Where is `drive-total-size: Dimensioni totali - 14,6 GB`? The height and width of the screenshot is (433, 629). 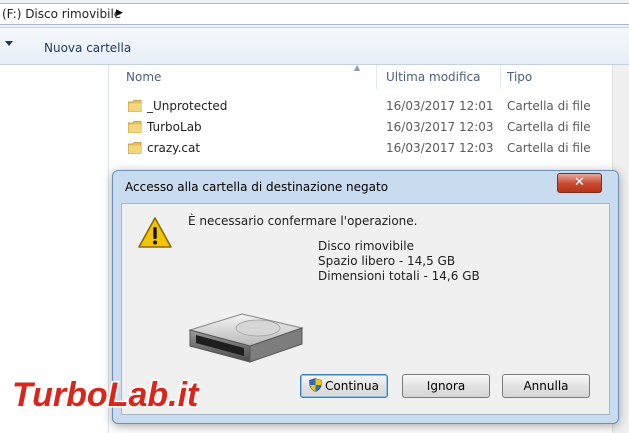 drive-total-size: Dimensioni totali - 14,6 GB is located at coordinates (399, 276).